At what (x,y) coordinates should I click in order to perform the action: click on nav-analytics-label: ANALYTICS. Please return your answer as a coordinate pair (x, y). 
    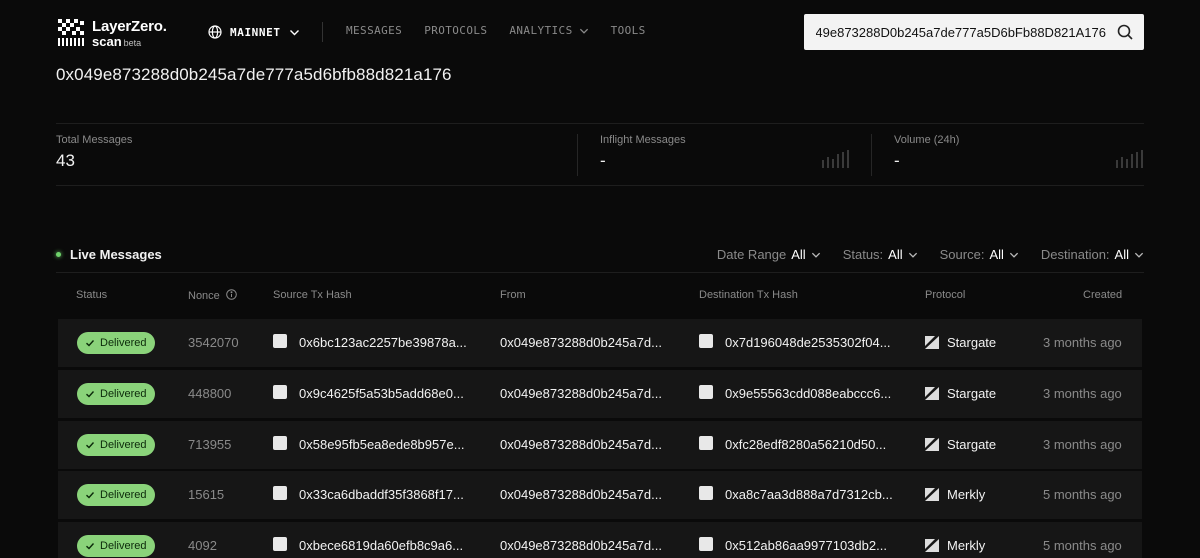
    Looking at the image, I should click on (541, 30).